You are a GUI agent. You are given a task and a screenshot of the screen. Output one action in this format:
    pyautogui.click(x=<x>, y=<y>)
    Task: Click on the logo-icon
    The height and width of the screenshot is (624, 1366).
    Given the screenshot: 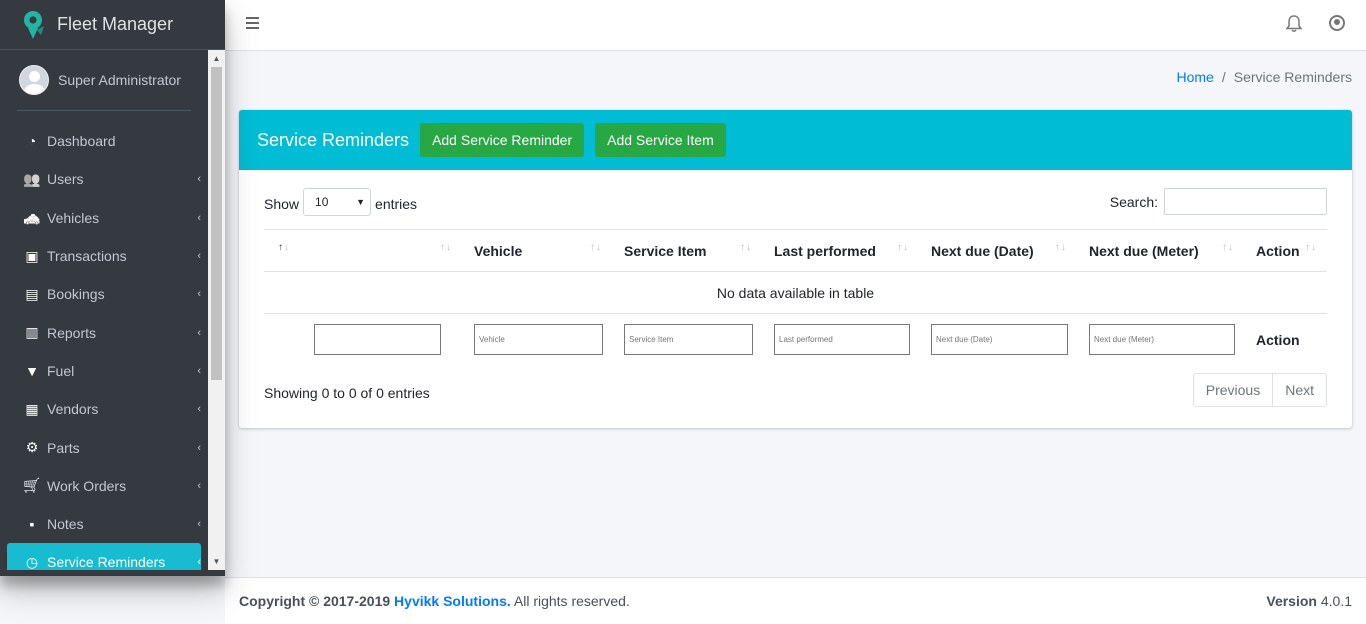 What is the action you would take?
    pyautogui.click(x=34, y=25)
    